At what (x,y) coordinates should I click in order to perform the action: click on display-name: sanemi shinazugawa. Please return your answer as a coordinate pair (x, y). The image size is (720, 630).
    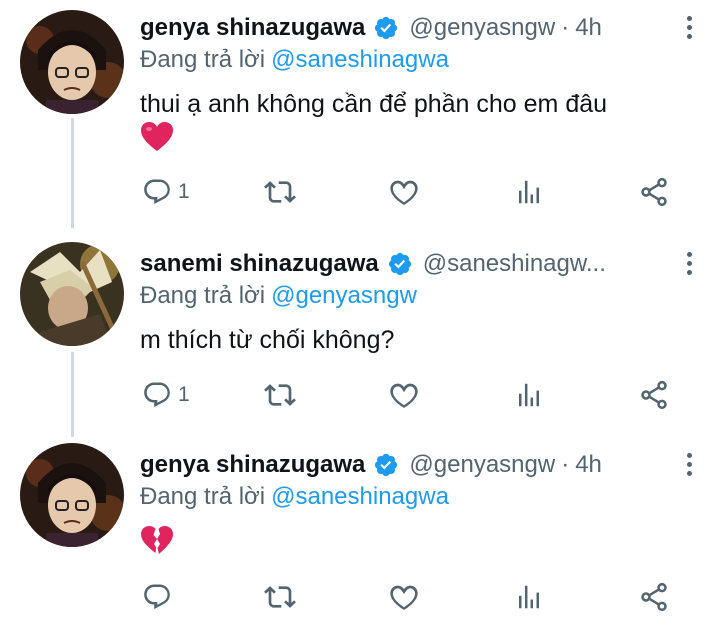
    Looking at the image, I should click on (259, 264).